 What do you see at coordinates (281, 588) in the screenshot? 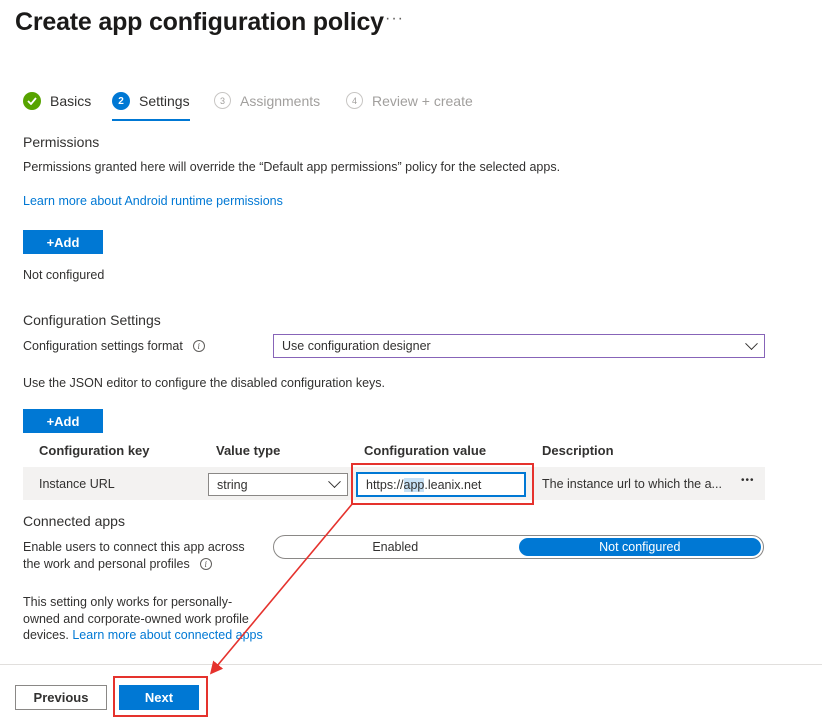
I see `annotation-arrow-icon` at bounding box center [281, 588].